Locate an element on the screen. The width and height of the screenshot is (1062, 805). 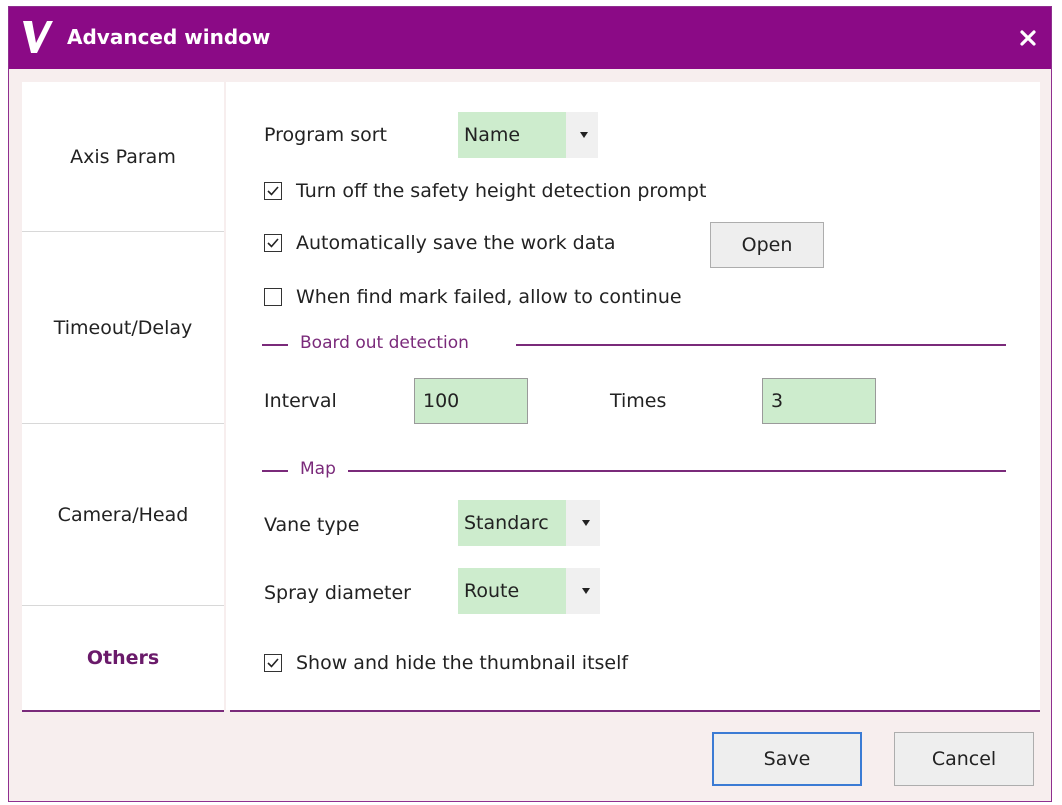
open-button: Open is located at coordinates (767, 245).